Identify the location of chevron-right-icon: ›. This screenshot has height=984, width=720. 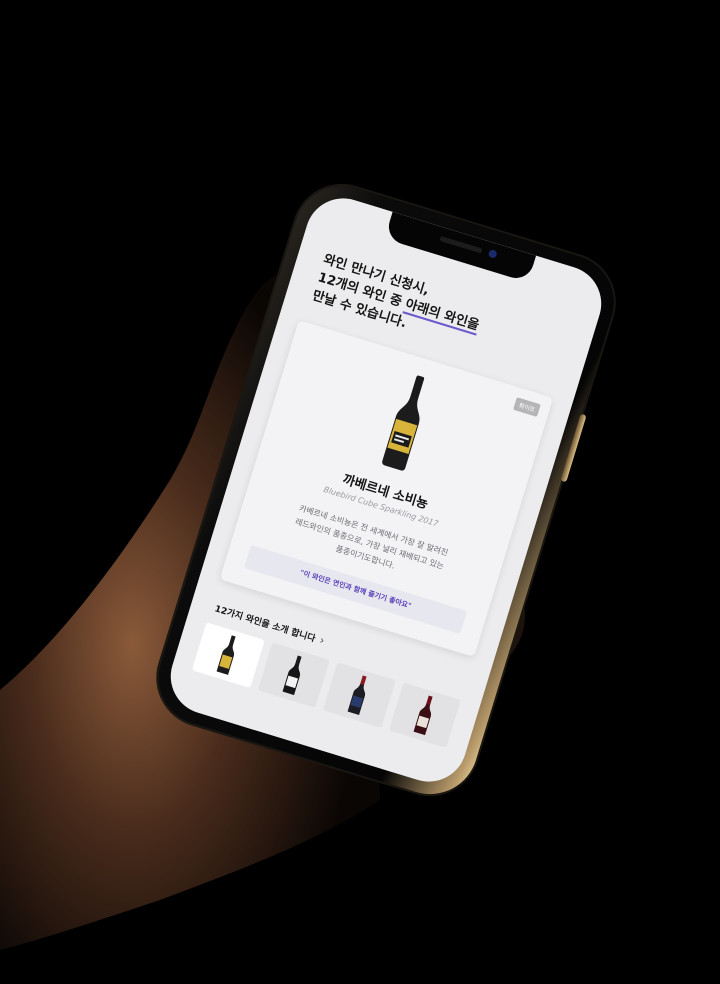
(322, 640).